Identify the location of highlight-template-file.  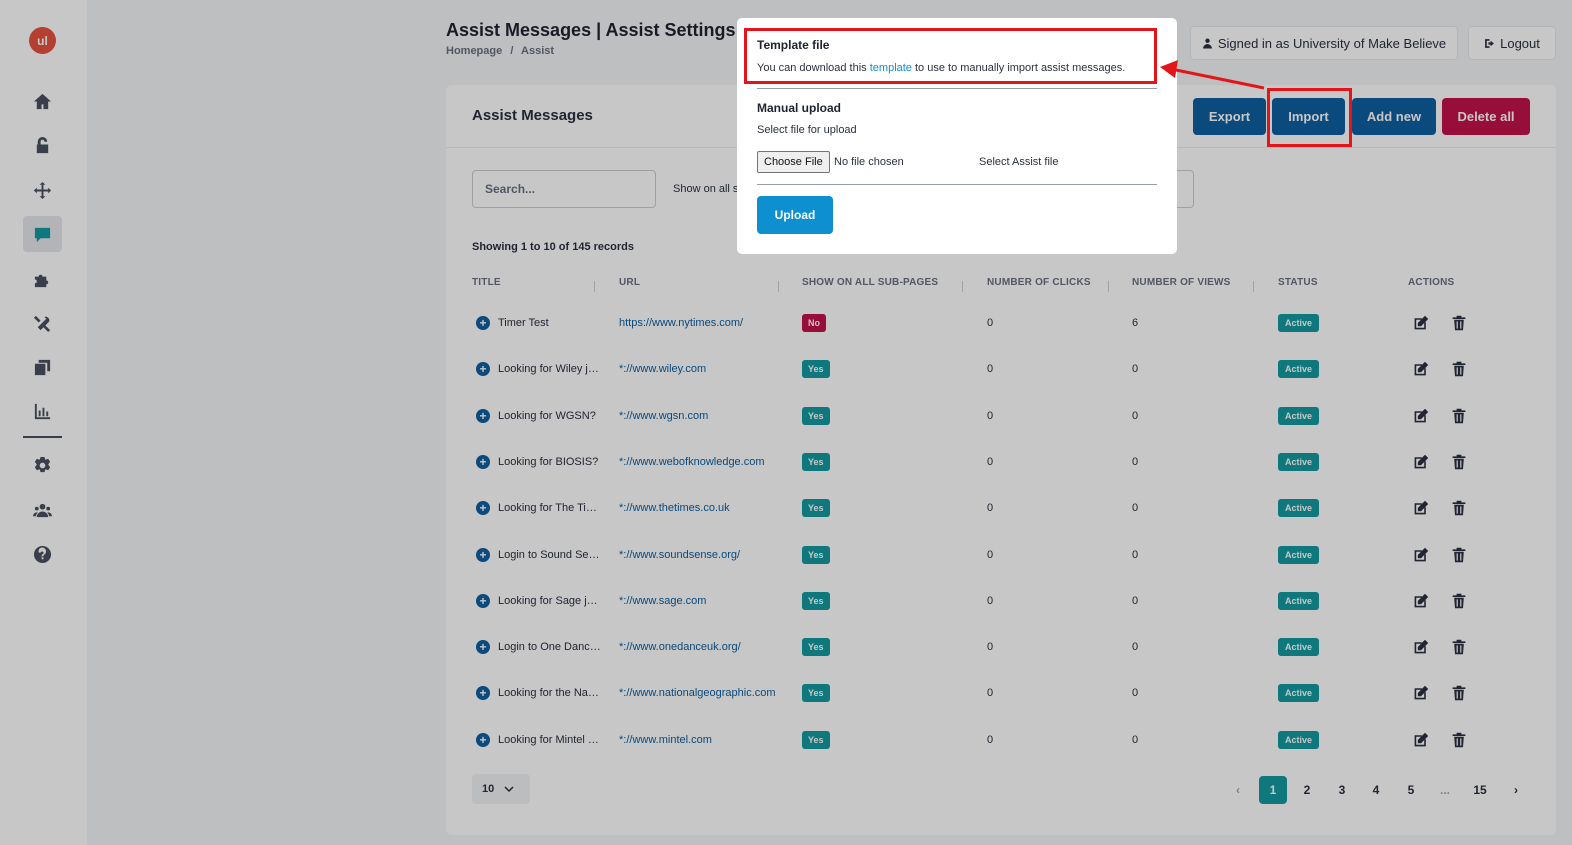
(950, 56).